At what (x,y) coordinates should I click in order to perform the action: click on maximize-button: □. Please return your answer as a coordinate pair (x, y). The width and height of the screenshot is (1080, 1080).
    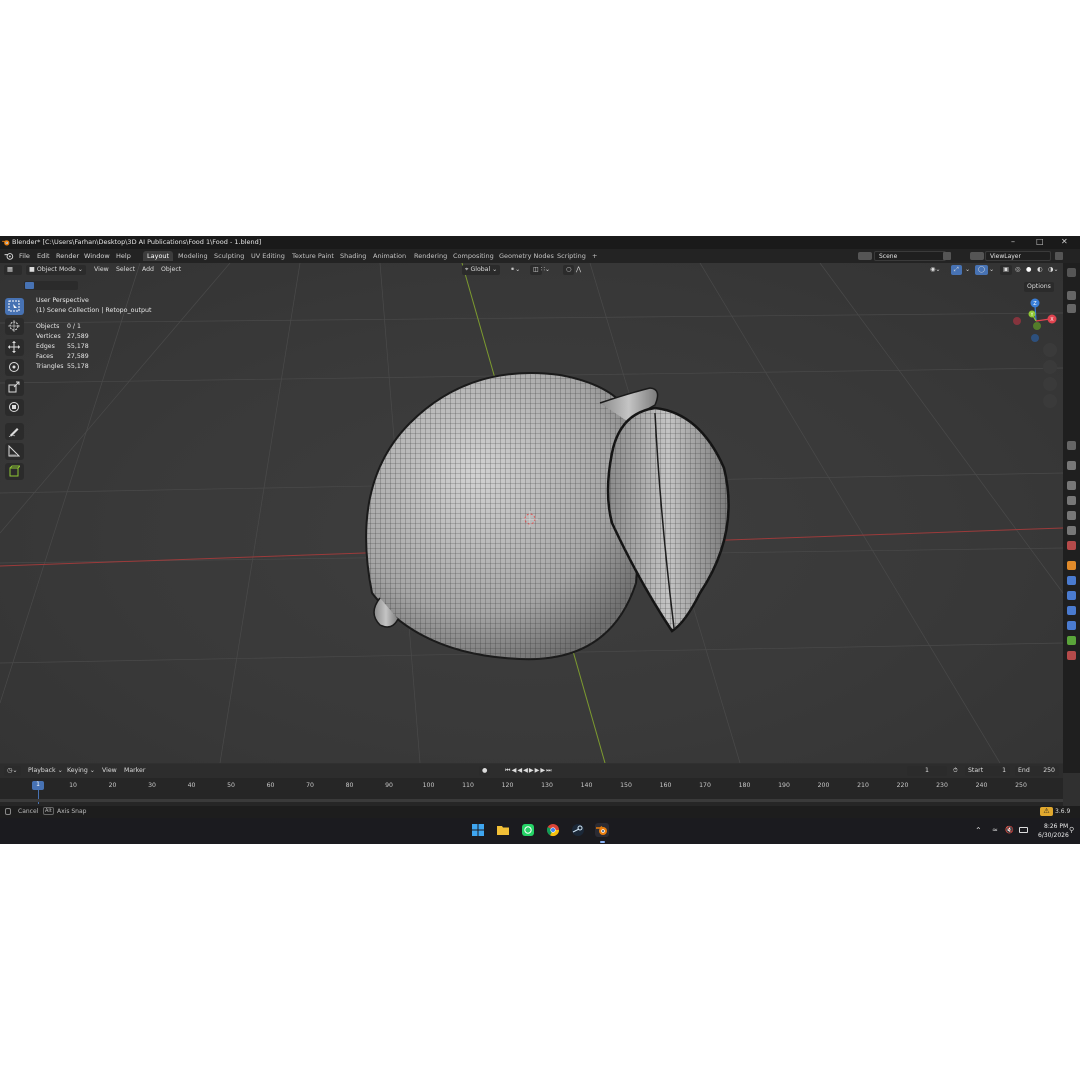
    Looking at the image, I should click on (1040, 241).